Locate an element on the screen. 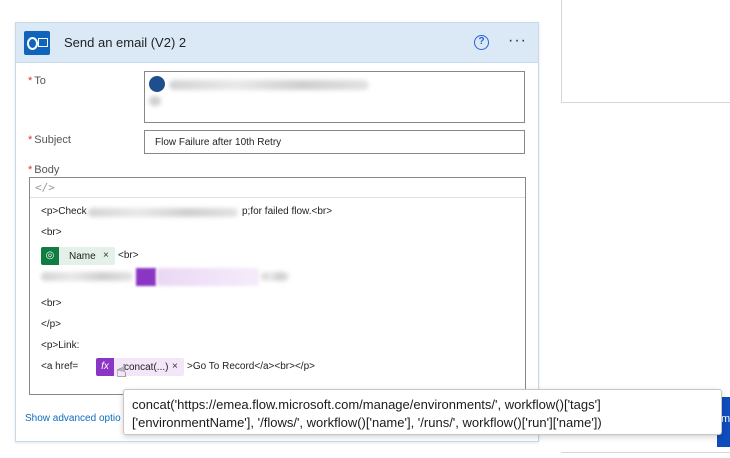 Image resolution: width=730 pixels, height=458 pixels. expression-token-icon is located at coordinates (146, 277).